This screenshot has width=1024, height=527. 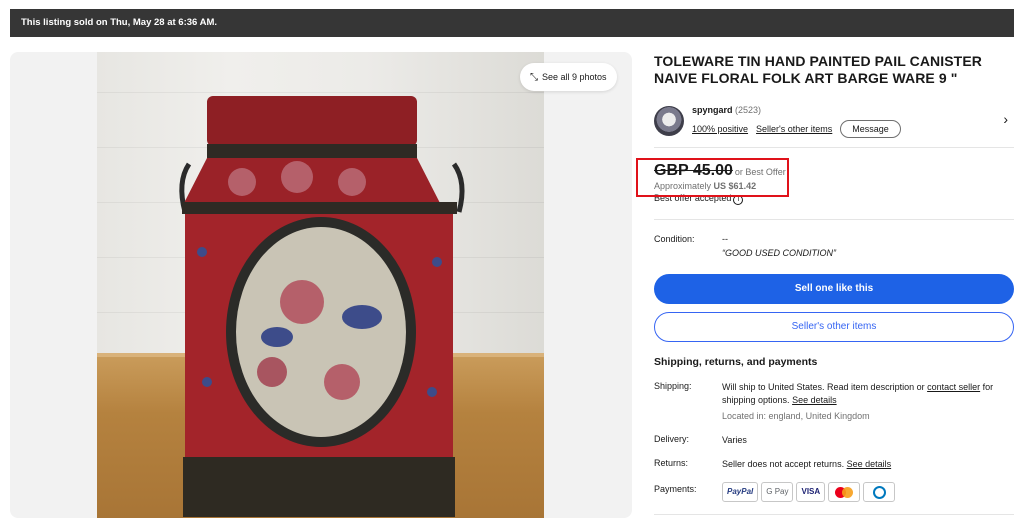 I want to click on see-all-photos-button: ⤡ See all 9 photos, so click(x=568, y=77).